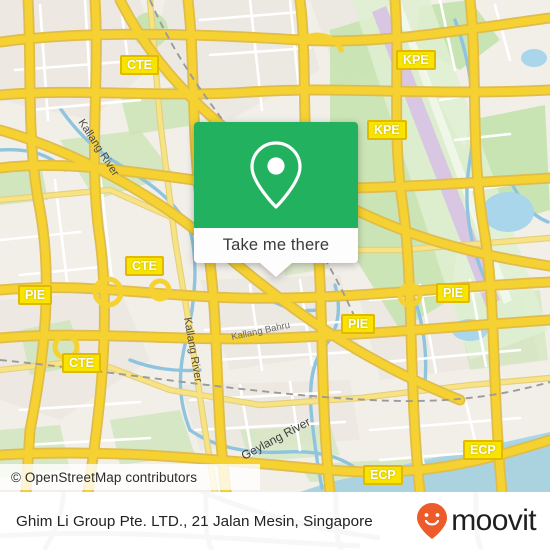 The image size is (550, 550). I want to click on highway-shield-kpe-1: KPE, so click(416, 60).